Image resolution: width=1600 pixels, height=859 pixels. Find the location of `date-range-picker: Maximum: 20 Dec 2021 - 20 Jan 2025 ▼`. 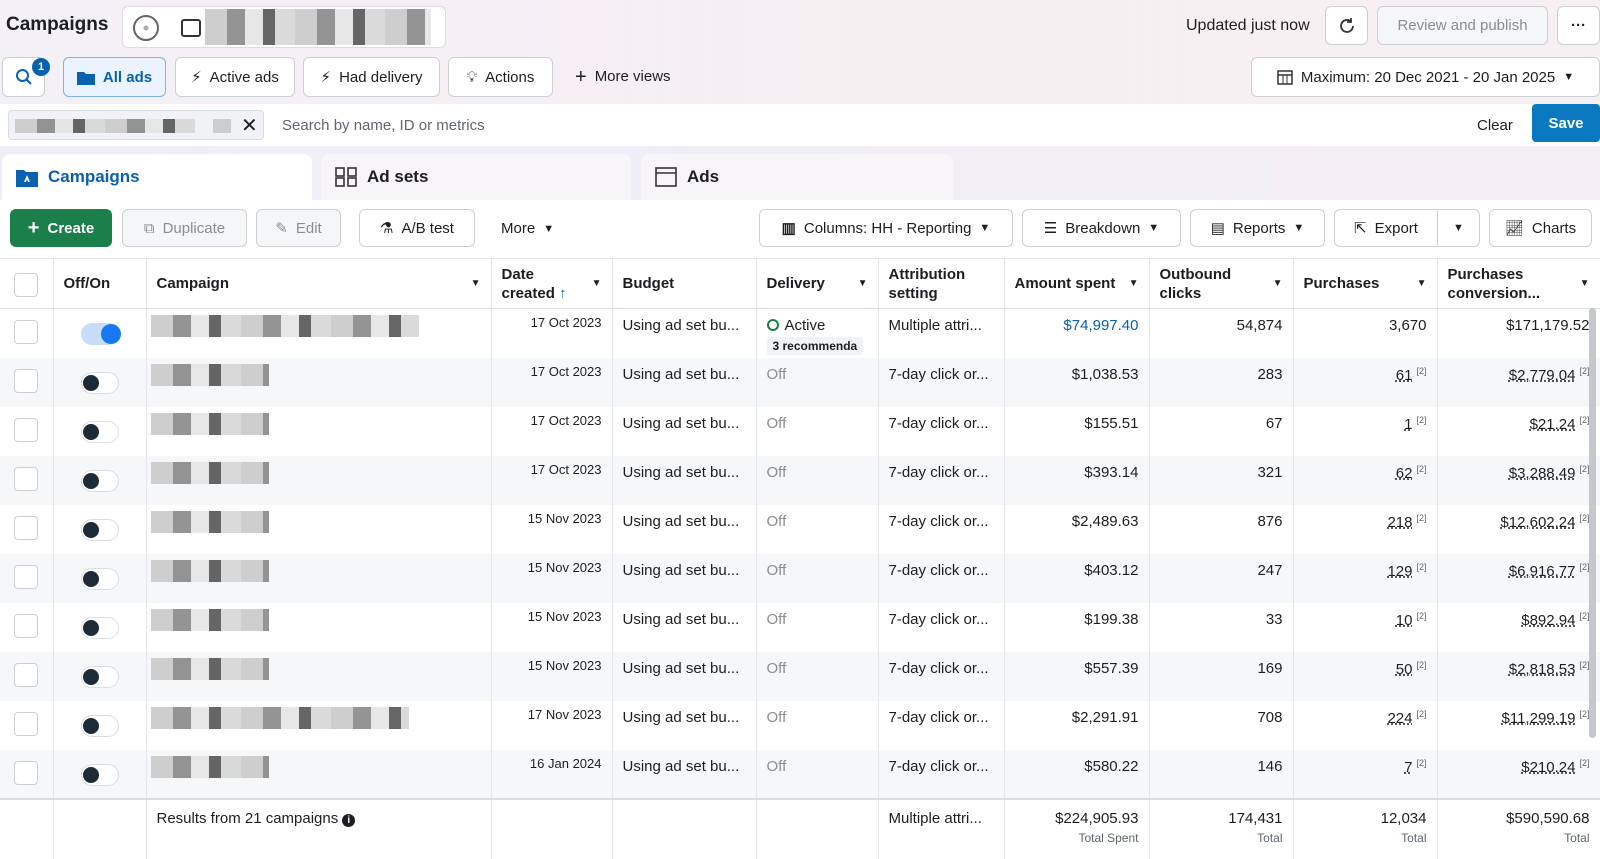

date-range-picker: Maximum: 20 Dec 2021 - 20 Jan 2025 ▼ is located at coordinates (1425, 77).